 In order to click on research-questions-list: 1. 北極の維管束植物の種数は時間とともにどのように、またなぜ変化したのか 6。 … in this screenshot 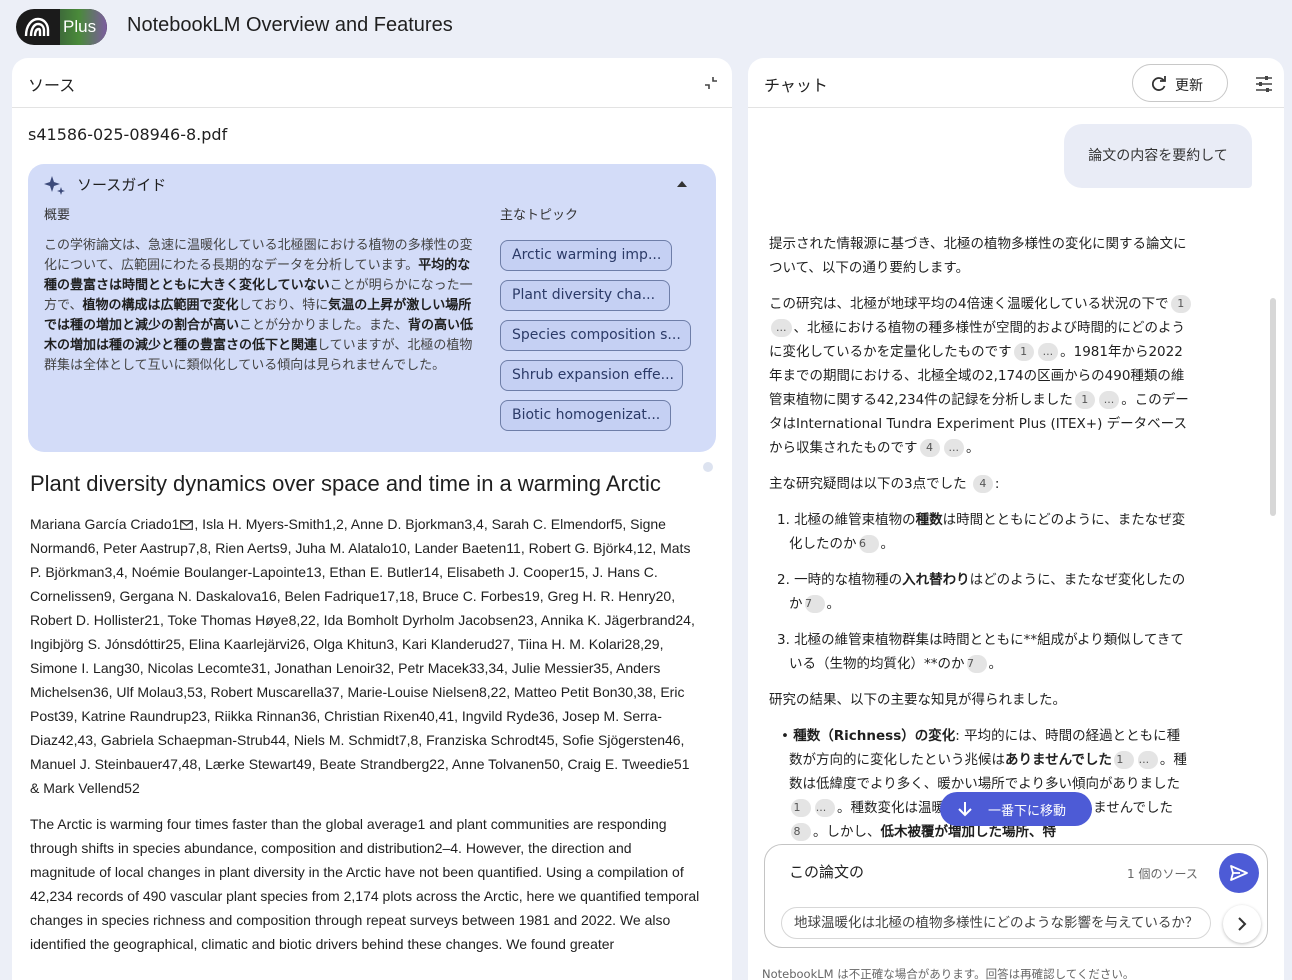, I will do `click(981, 592)`.